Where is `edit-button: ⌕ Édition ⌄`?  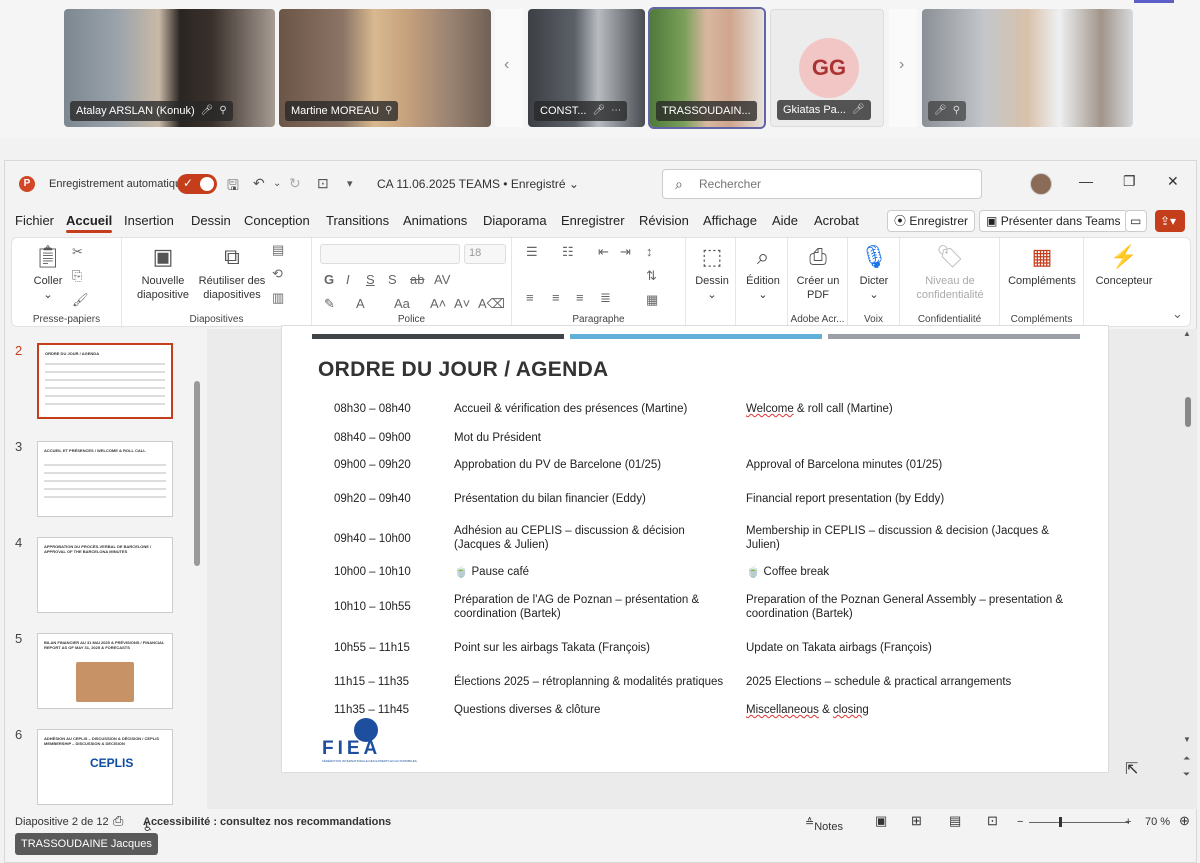 edit-button: ⌕ Édition ⌄ is located at coordinates (763, 273).